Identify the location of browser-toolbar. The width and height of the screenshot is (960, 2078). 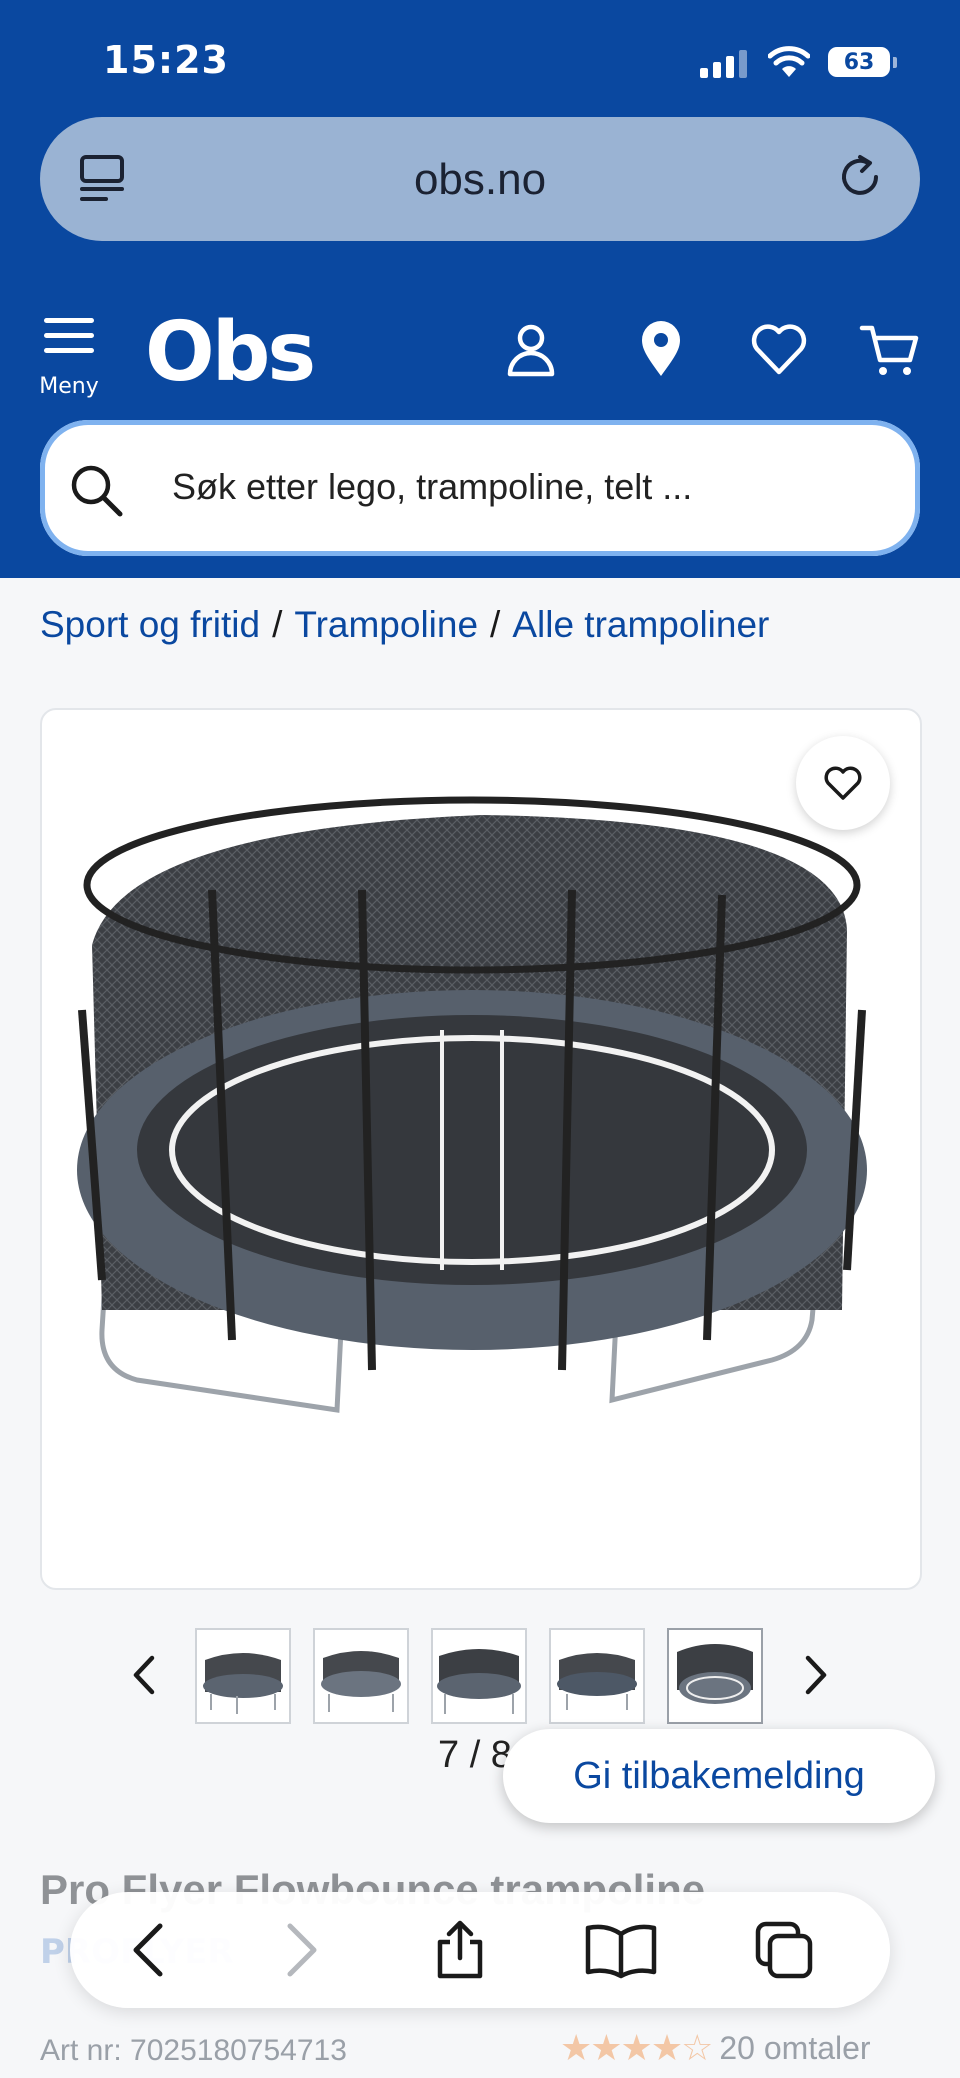
(480, 1950).